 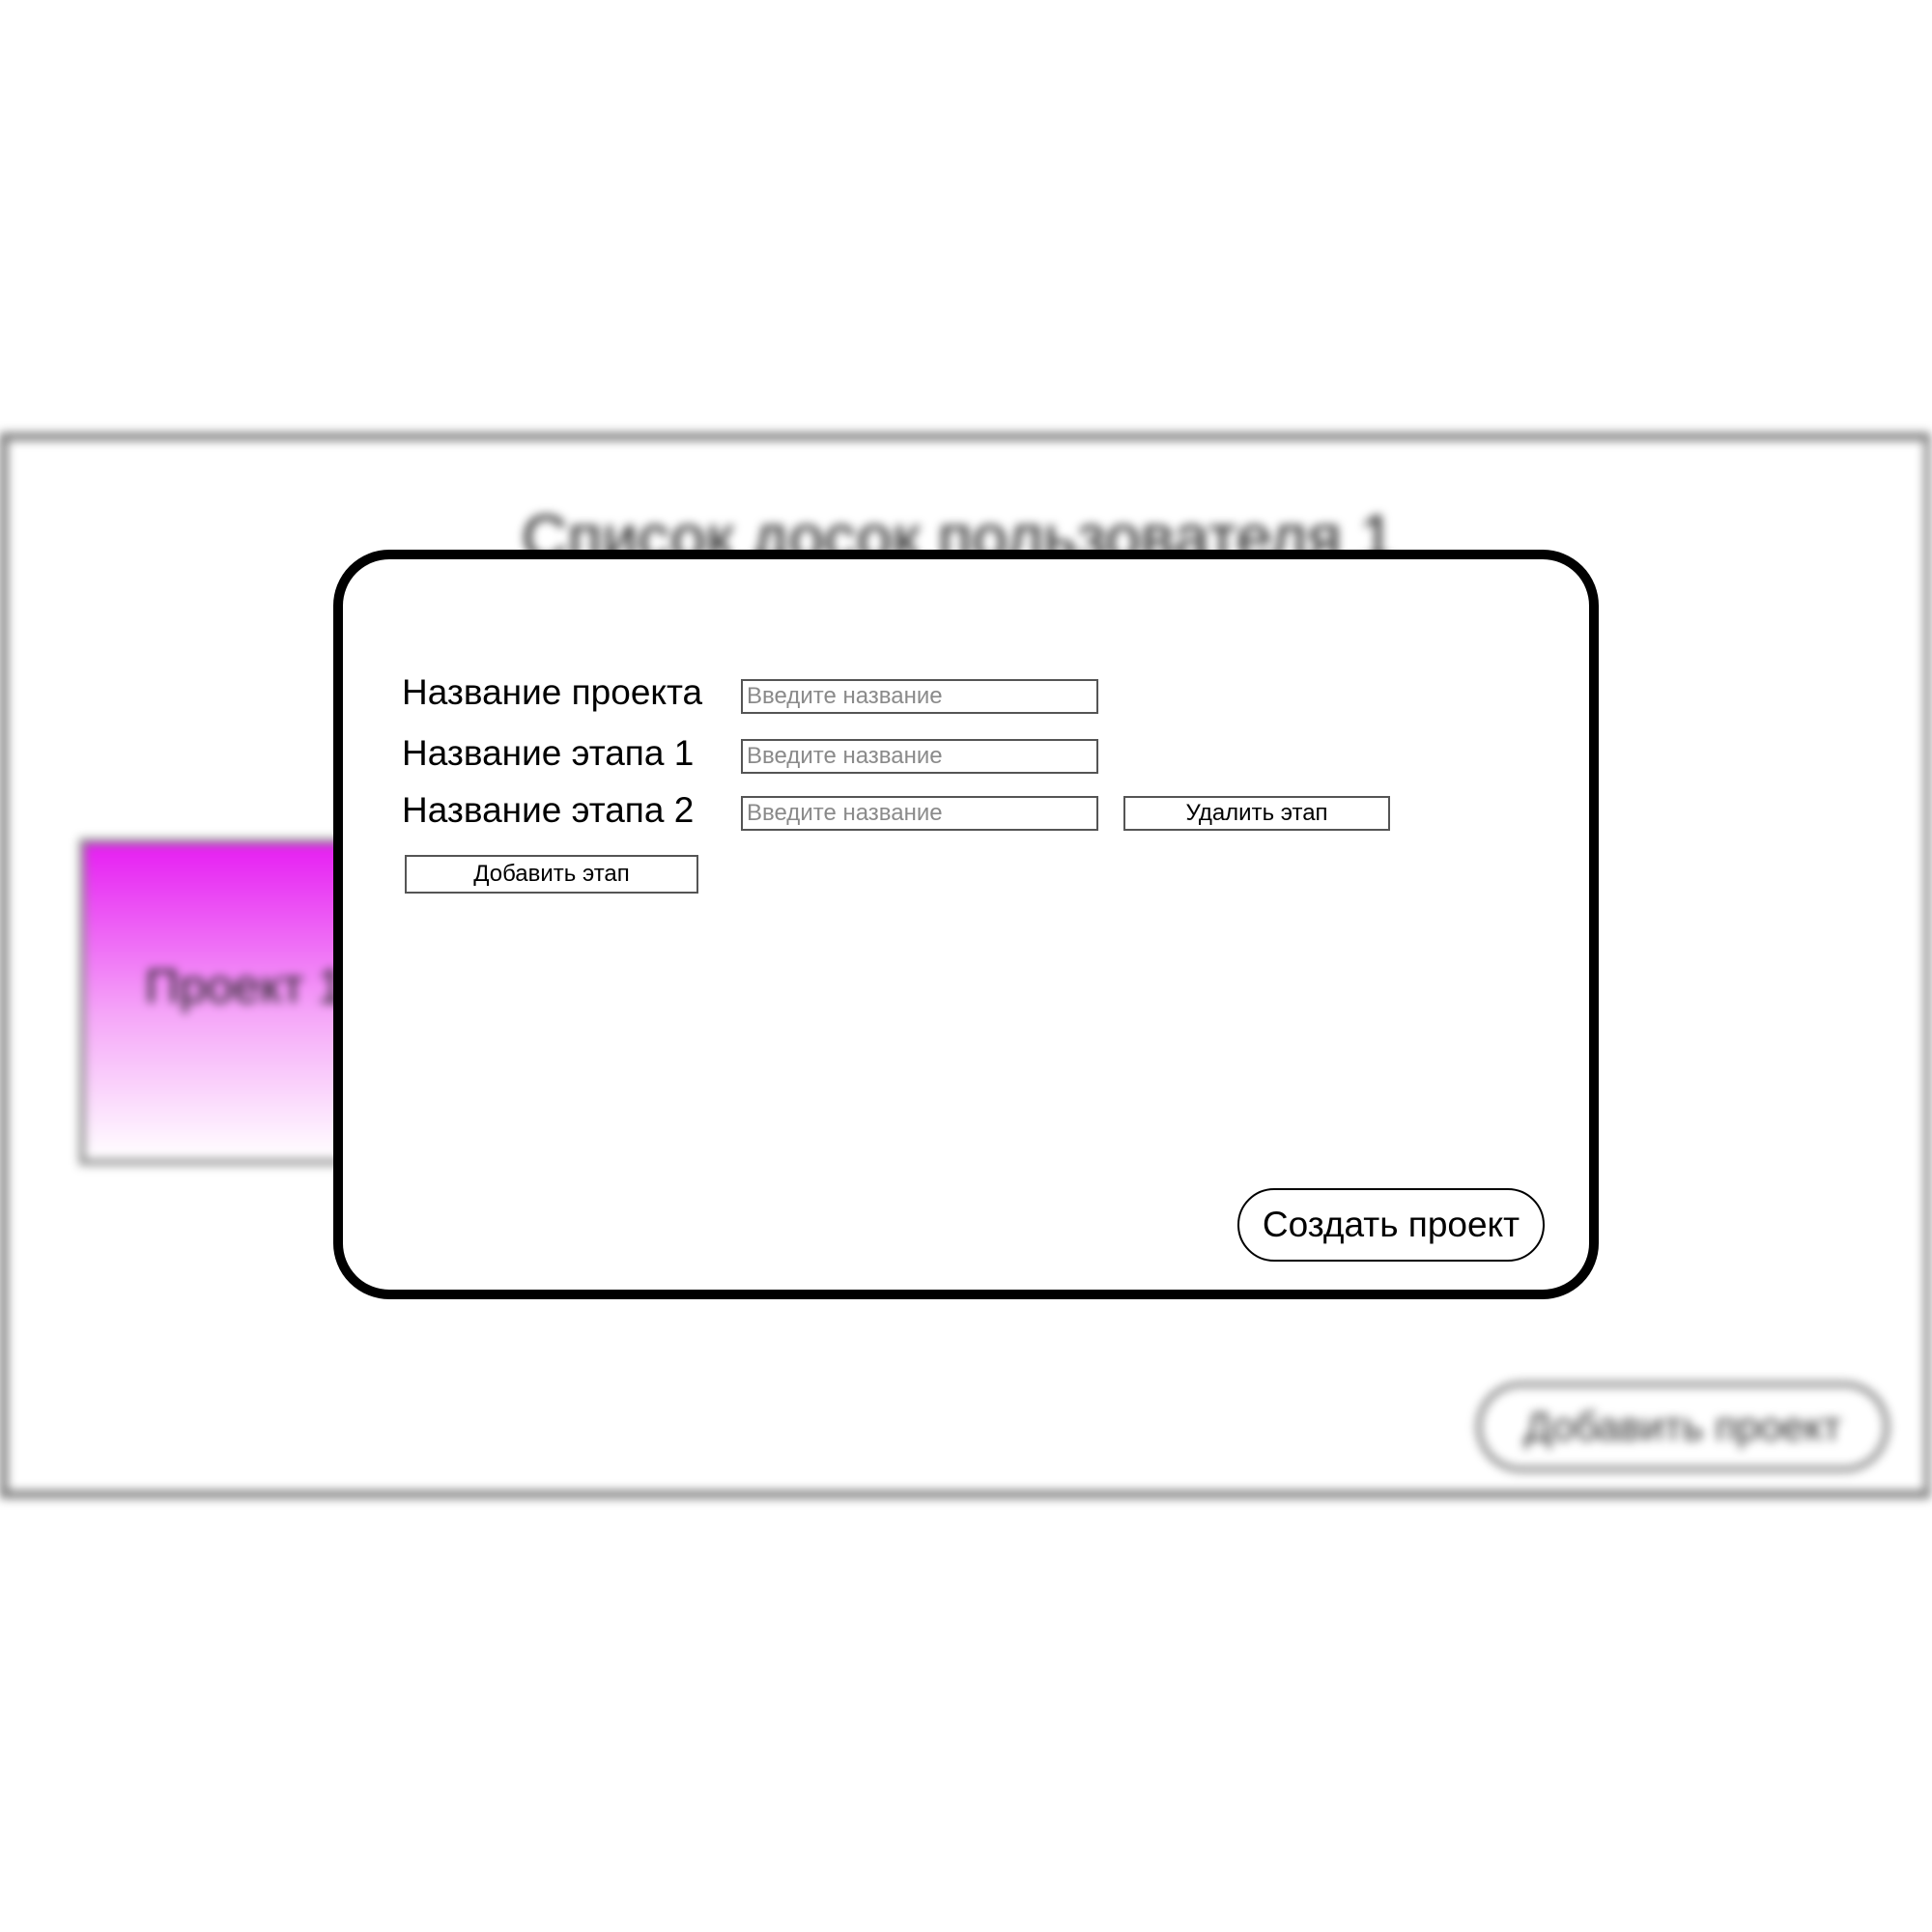 What do you see at coordinates (548, 810) in the screenshot?
I see `stage-2-name-label: Название этапа 2` at bounding box center [548, 810].